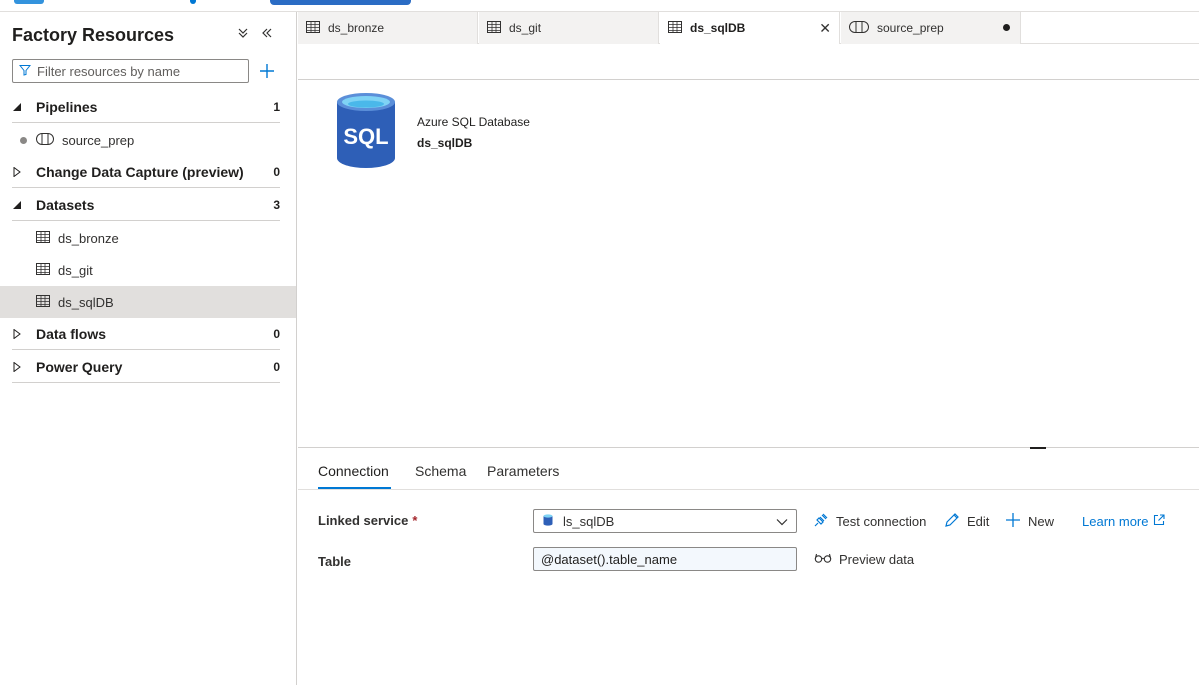 The image size is (1199, 685). Describe the element at coordinates (877, 559) in the screenshot. I see `preview-data-label: Preview data` at that location.